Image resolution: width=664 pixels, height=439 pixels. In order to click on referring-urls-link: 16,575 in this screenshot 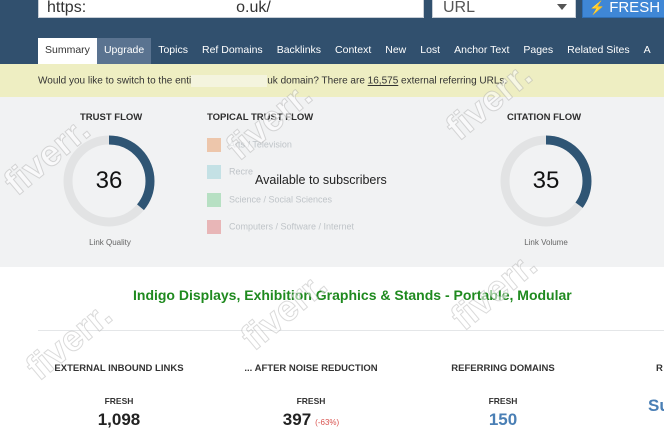, I will do `click(383, 81)`.